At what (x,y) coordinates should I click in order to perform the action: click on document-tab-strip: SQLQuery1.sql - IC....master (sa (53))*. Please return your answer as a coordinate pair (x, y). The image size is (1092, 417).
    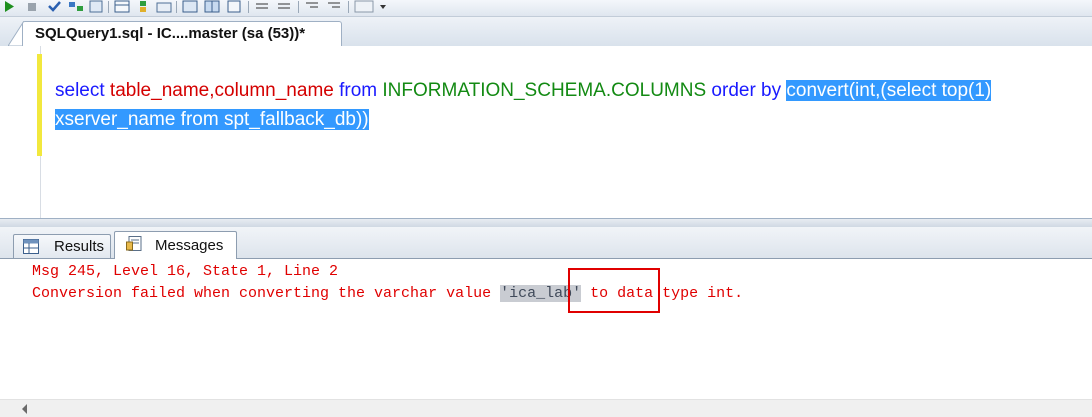
    Looking at the image, I should click on (546, 40).